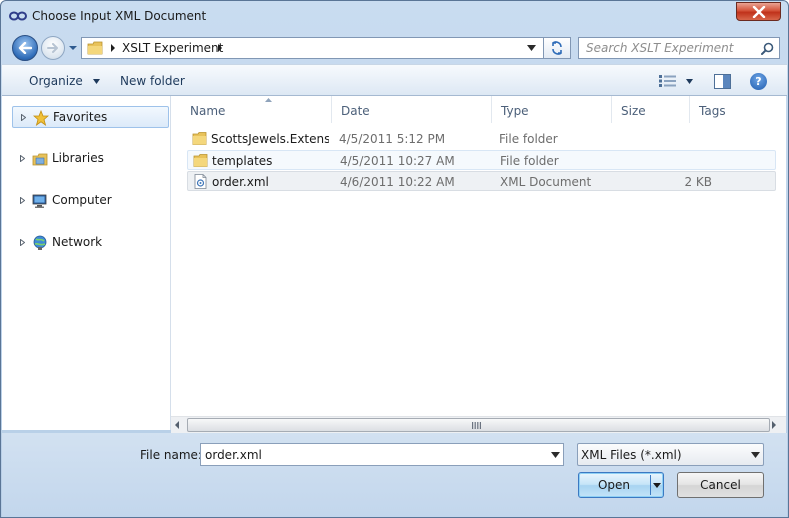  I want to click on grip-icon, so click(476, 425).